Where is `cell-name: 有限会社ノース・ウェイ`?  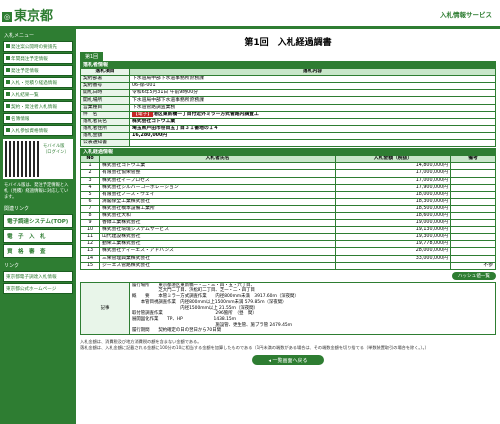
cell-name: 有限会社ノース・ウェイ is located at coordinates (217, 194).